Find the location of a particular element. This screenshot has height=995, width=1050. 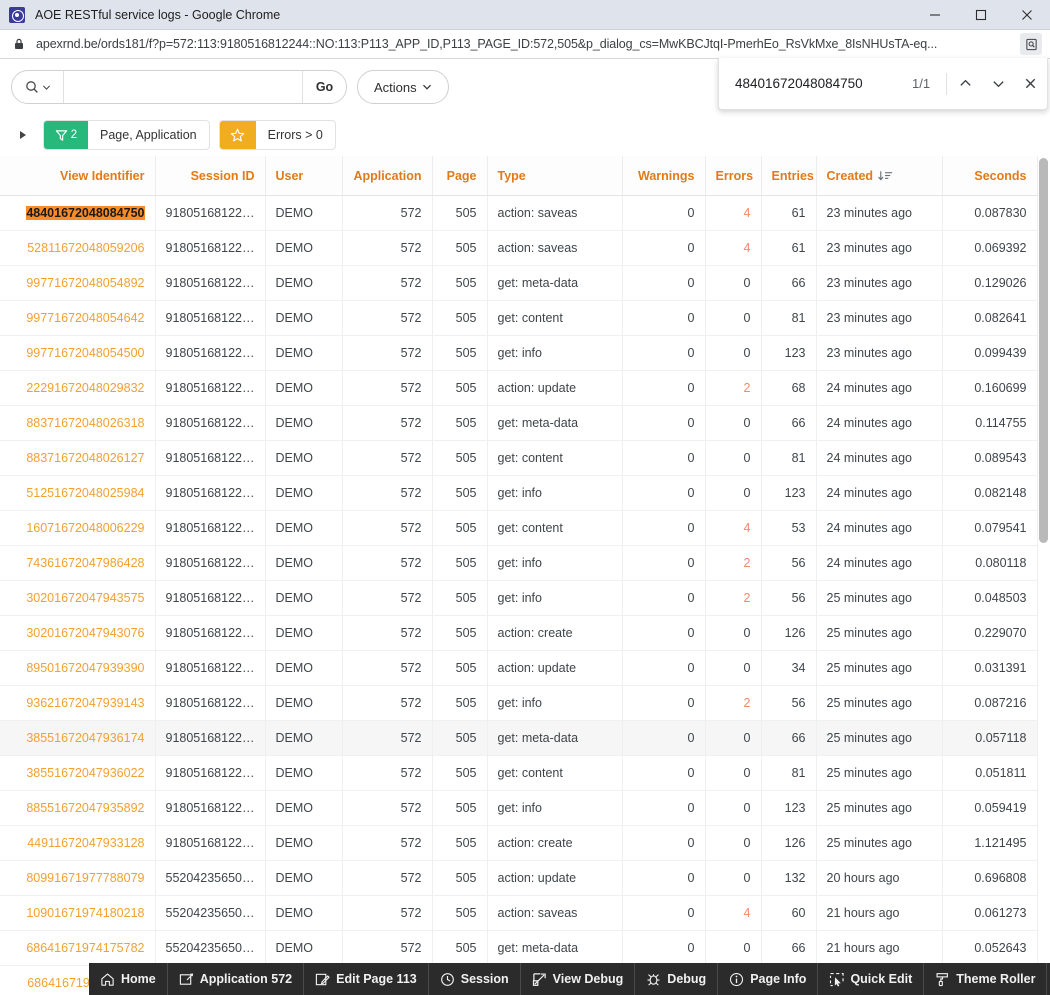

cell-id: 89501672047939390 is located at coordinates (78, 668).